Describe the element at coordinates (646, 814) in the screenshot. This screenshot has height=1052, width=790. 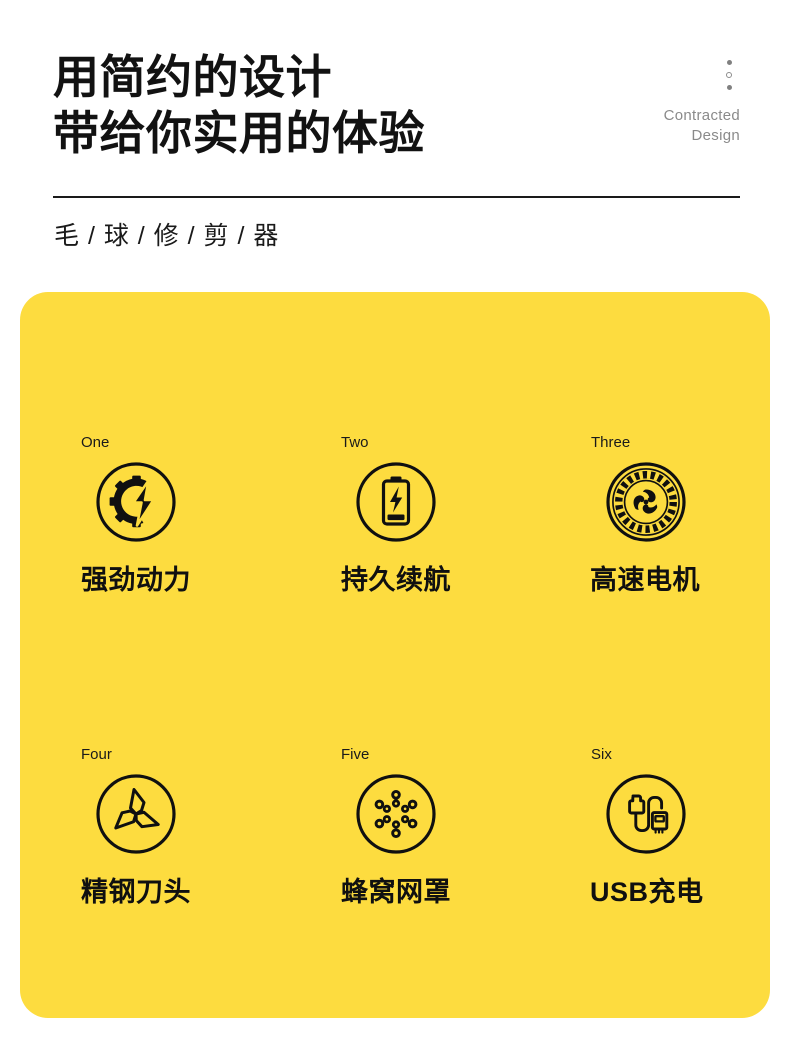
I see `usb-cable-icon` at that location.